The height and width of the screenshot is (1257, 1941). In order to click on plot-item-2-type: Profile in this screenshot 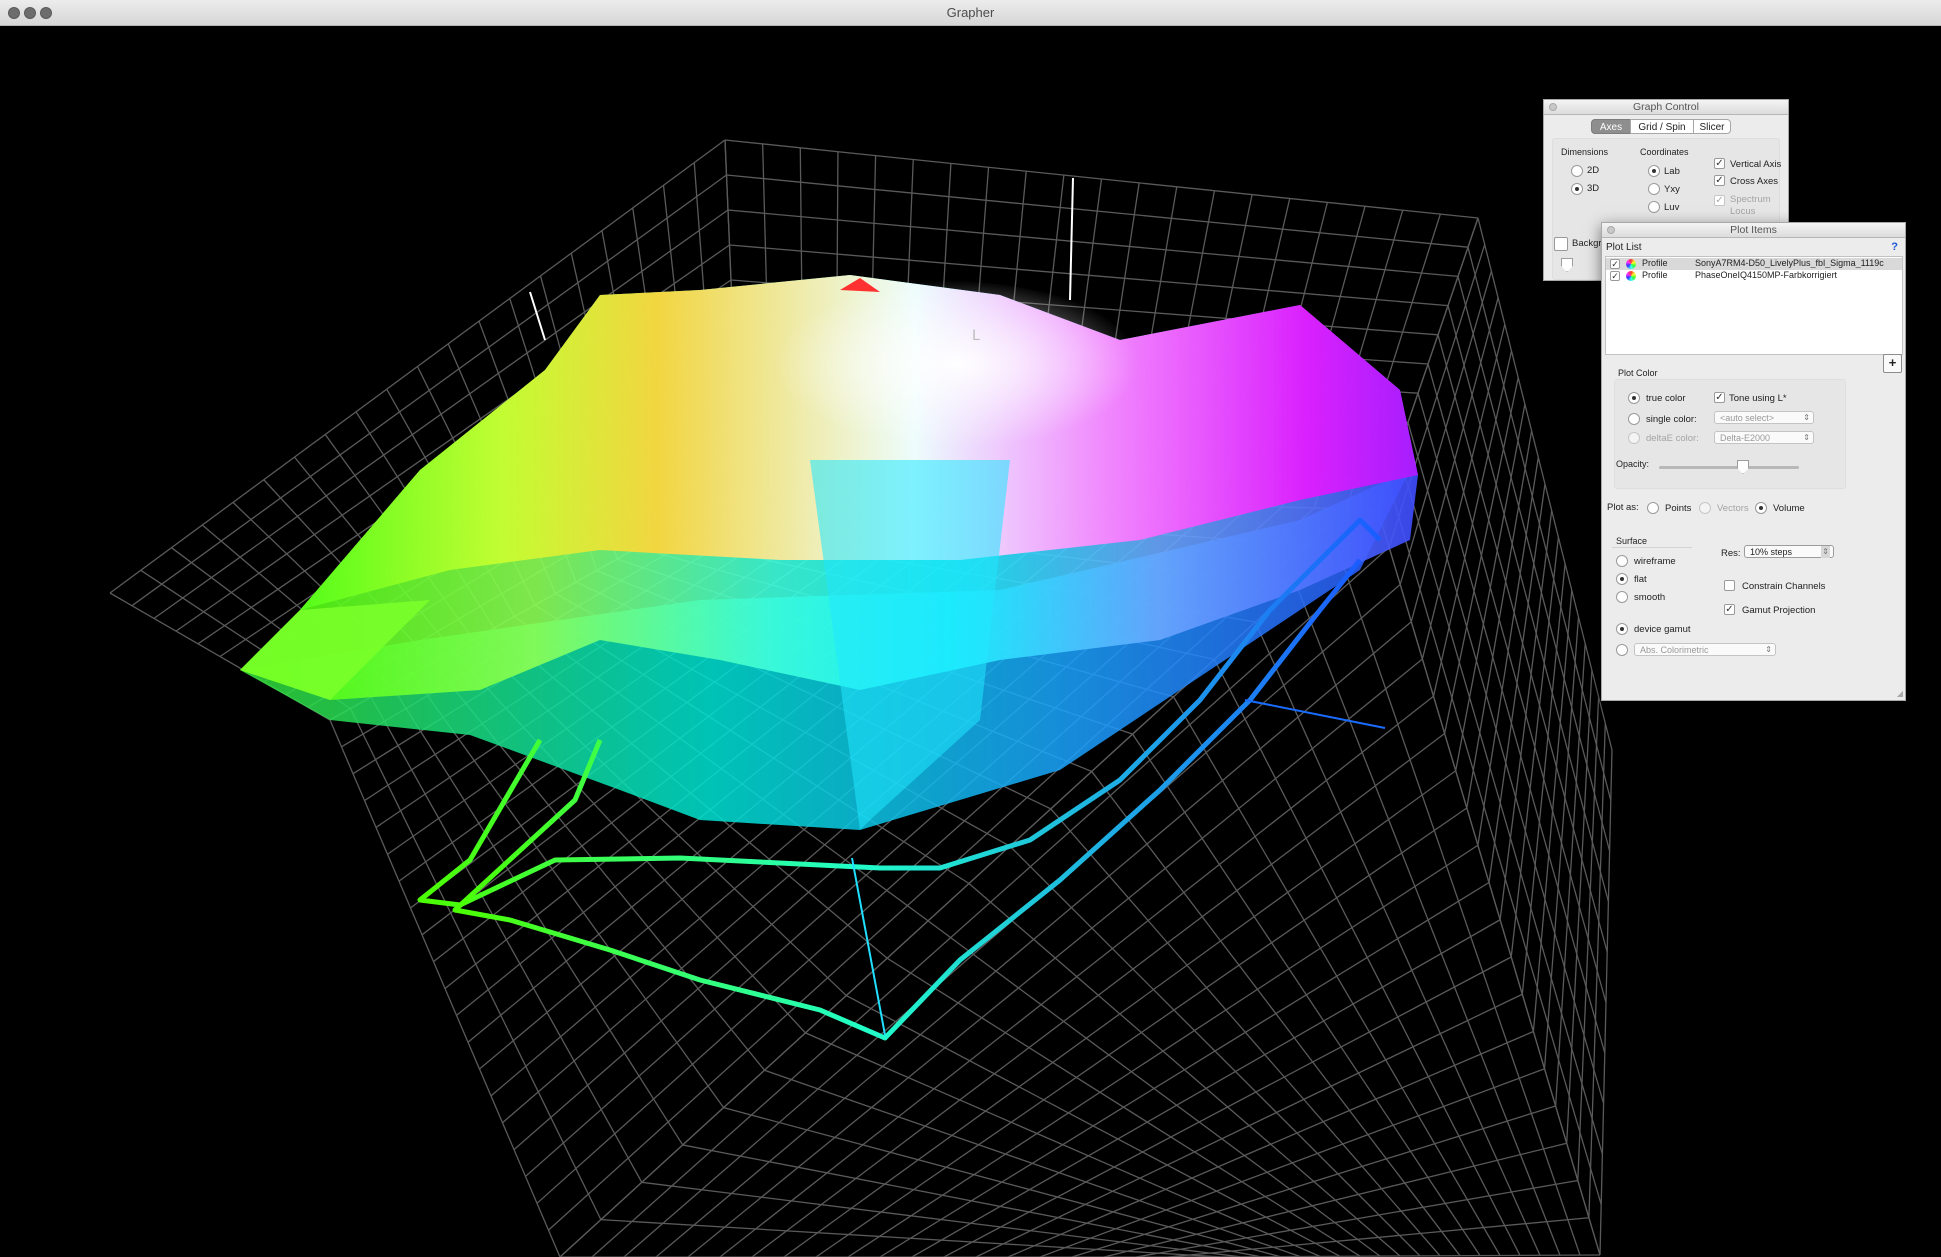, I will do `click(1655, 275)`.